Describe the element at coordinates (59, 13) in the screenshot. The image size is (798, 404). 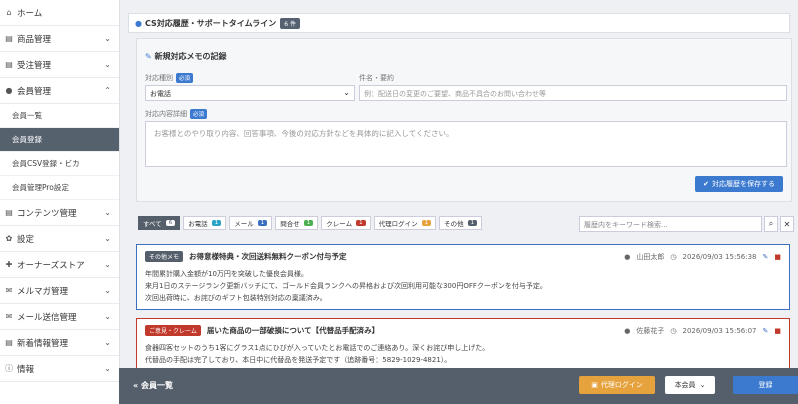
I see `sidebar-item: ⌂ ホーム` at that location.